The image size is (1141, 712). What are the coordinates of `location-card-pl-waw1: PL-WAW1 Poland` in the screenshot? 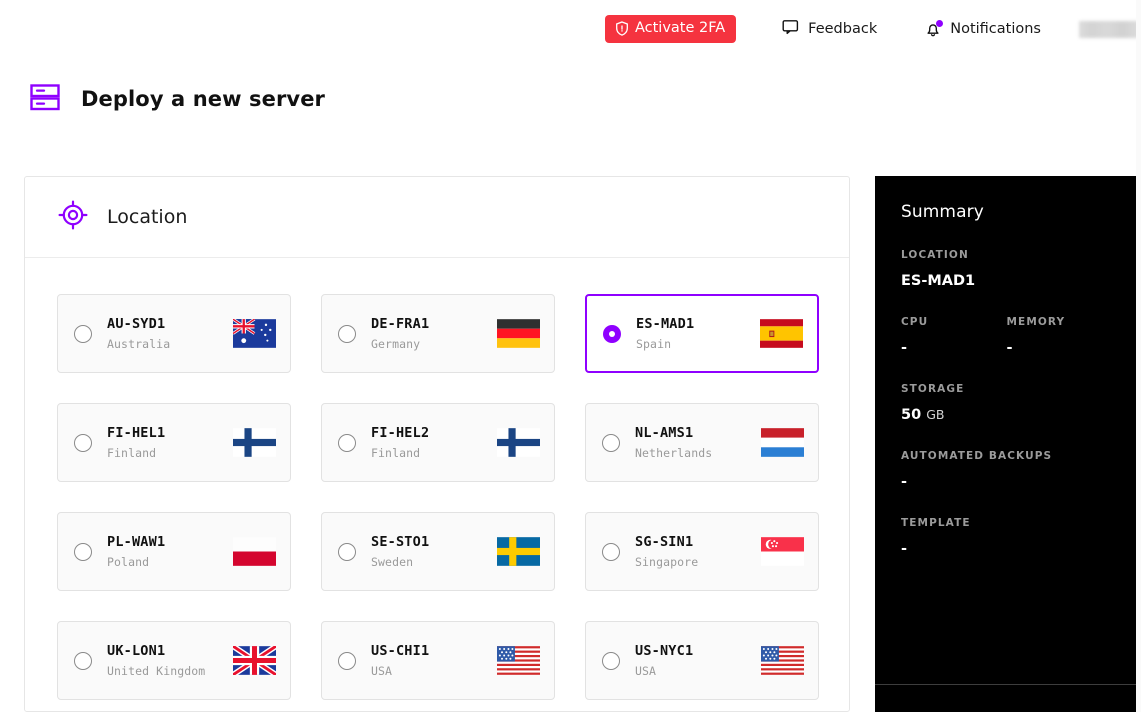 It's located at (174, 551).